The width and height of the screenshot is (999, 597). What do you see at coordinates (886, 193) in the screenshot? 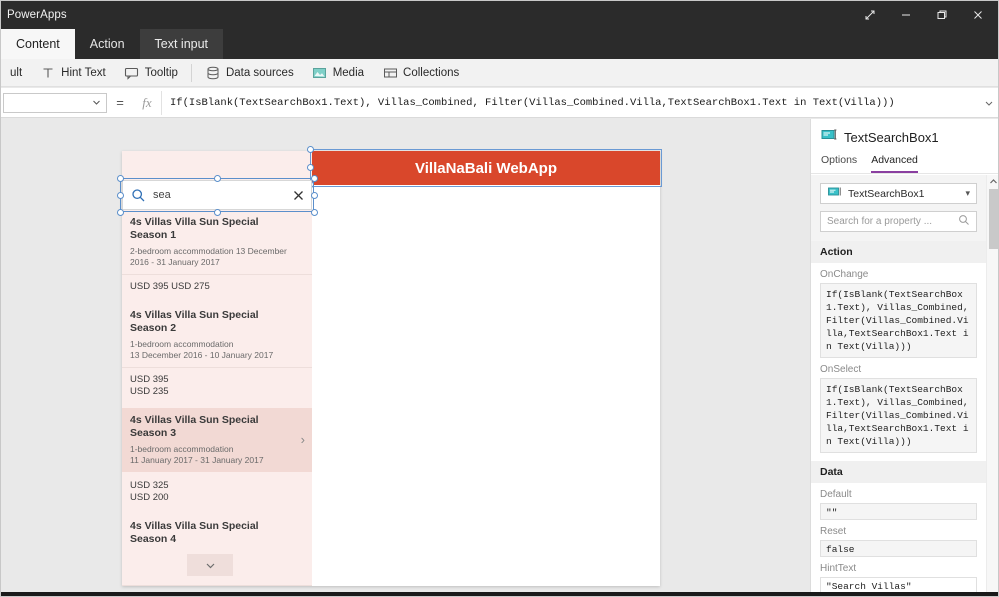
I see `control-select-value: TextSearchBox1` at bounding box center [886, 193].